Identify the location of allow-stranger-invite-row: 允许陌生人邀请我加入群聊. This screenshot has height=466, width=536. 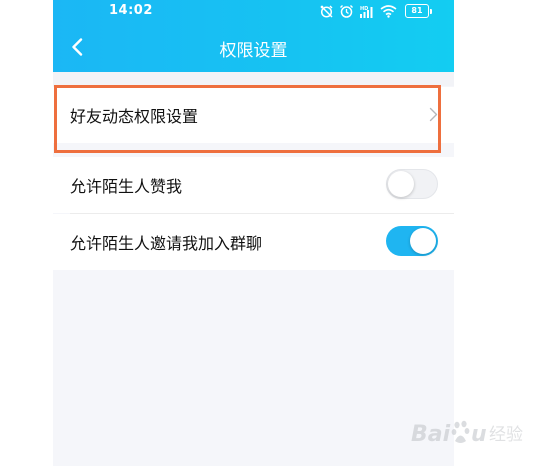
(253, 242).